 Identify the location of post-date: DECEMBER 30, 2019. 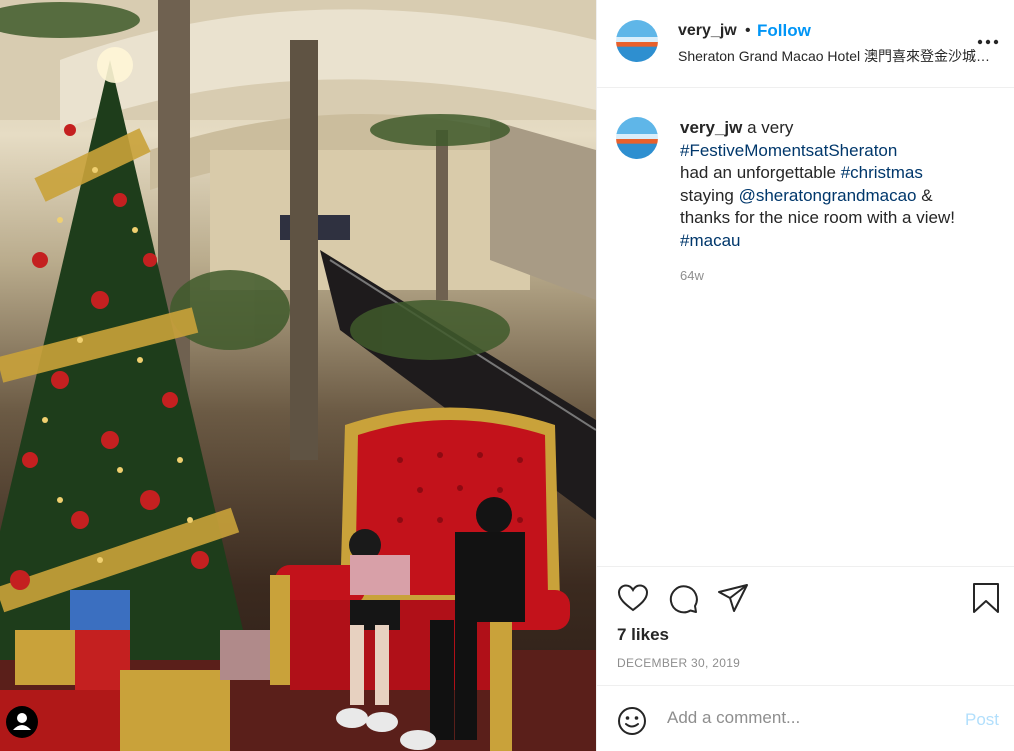
(679, 663).